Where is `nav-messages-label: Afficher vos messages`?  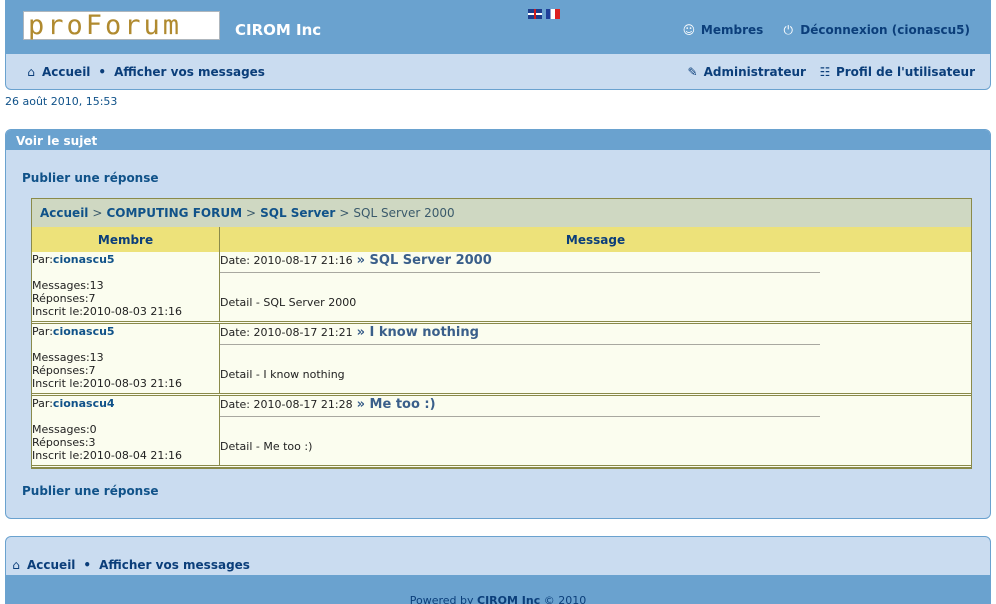
nav-messages-label: Afficher vos messages is located at coordinates (189, 72).